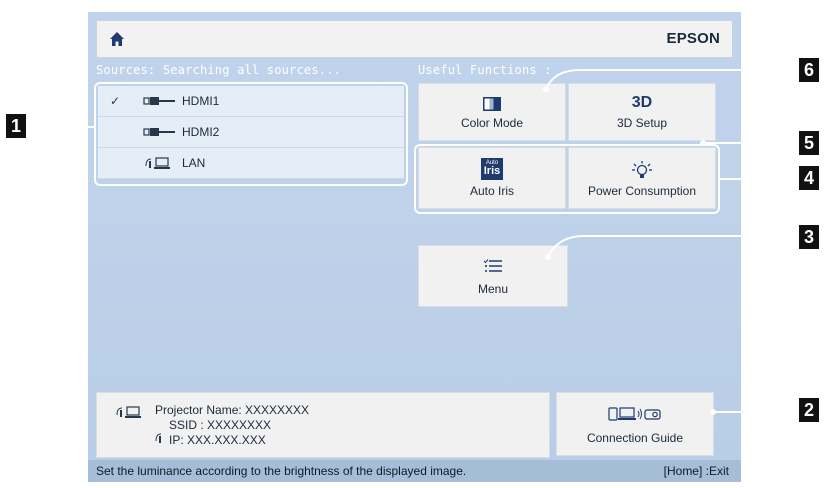 This screenshot has width=825, height=488. What do you see at coordinates (809, 143) in the screenshot?
I see `callout-badge-5: 5` at bounding box center [809, 143].